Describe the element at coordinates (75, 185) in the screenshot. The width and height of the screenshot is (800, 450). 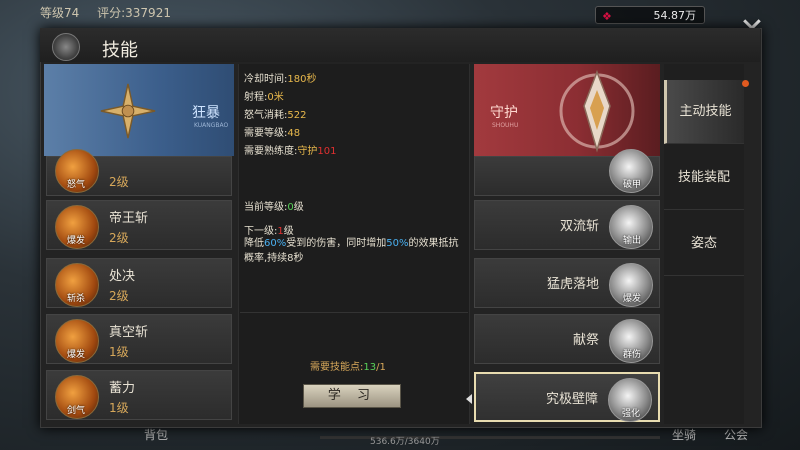
I see `skill-tag: 怒气` at that location.